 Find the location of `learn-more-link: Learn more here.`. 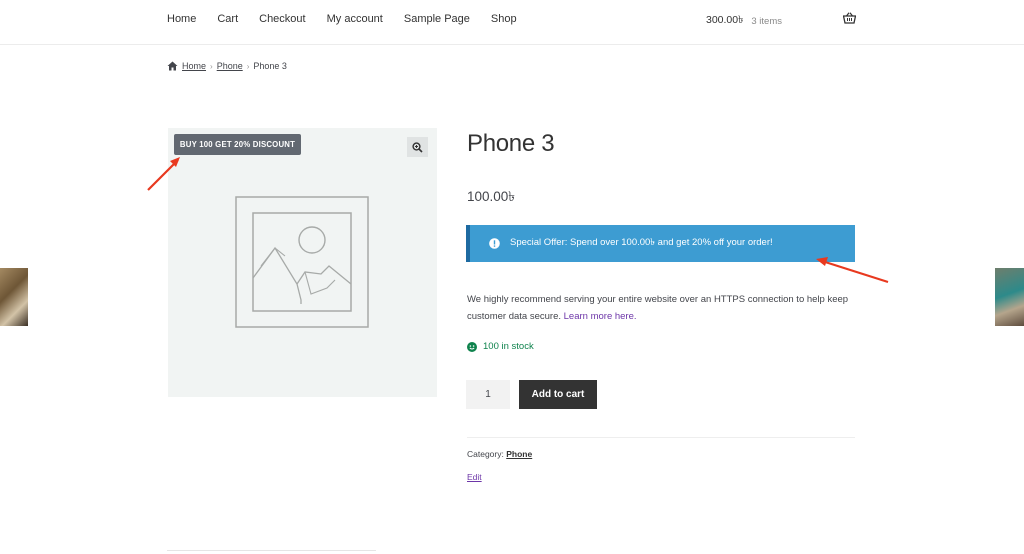

learn-more-link: Learn more here. is located at coordinates (600, 316).